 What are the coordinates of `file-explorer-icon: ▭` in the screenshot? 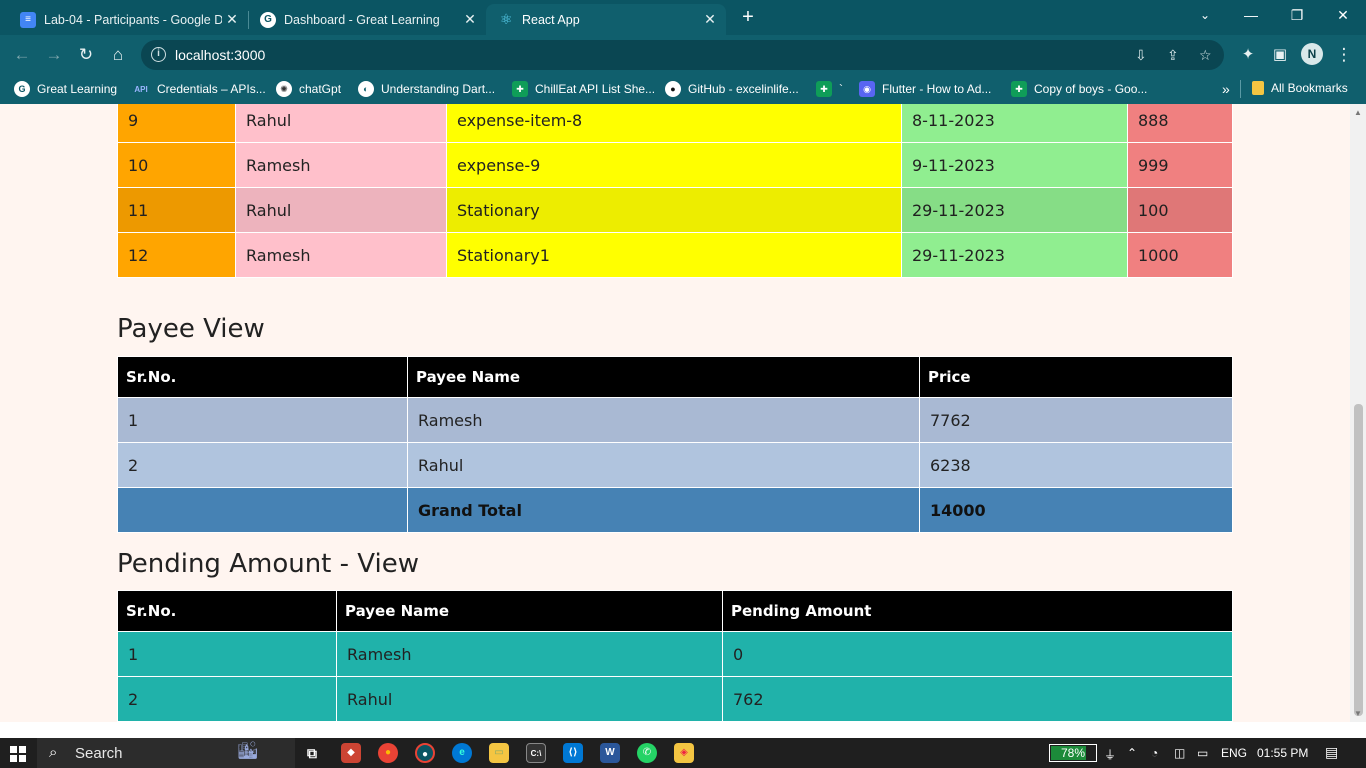 It's located at (499, 753).